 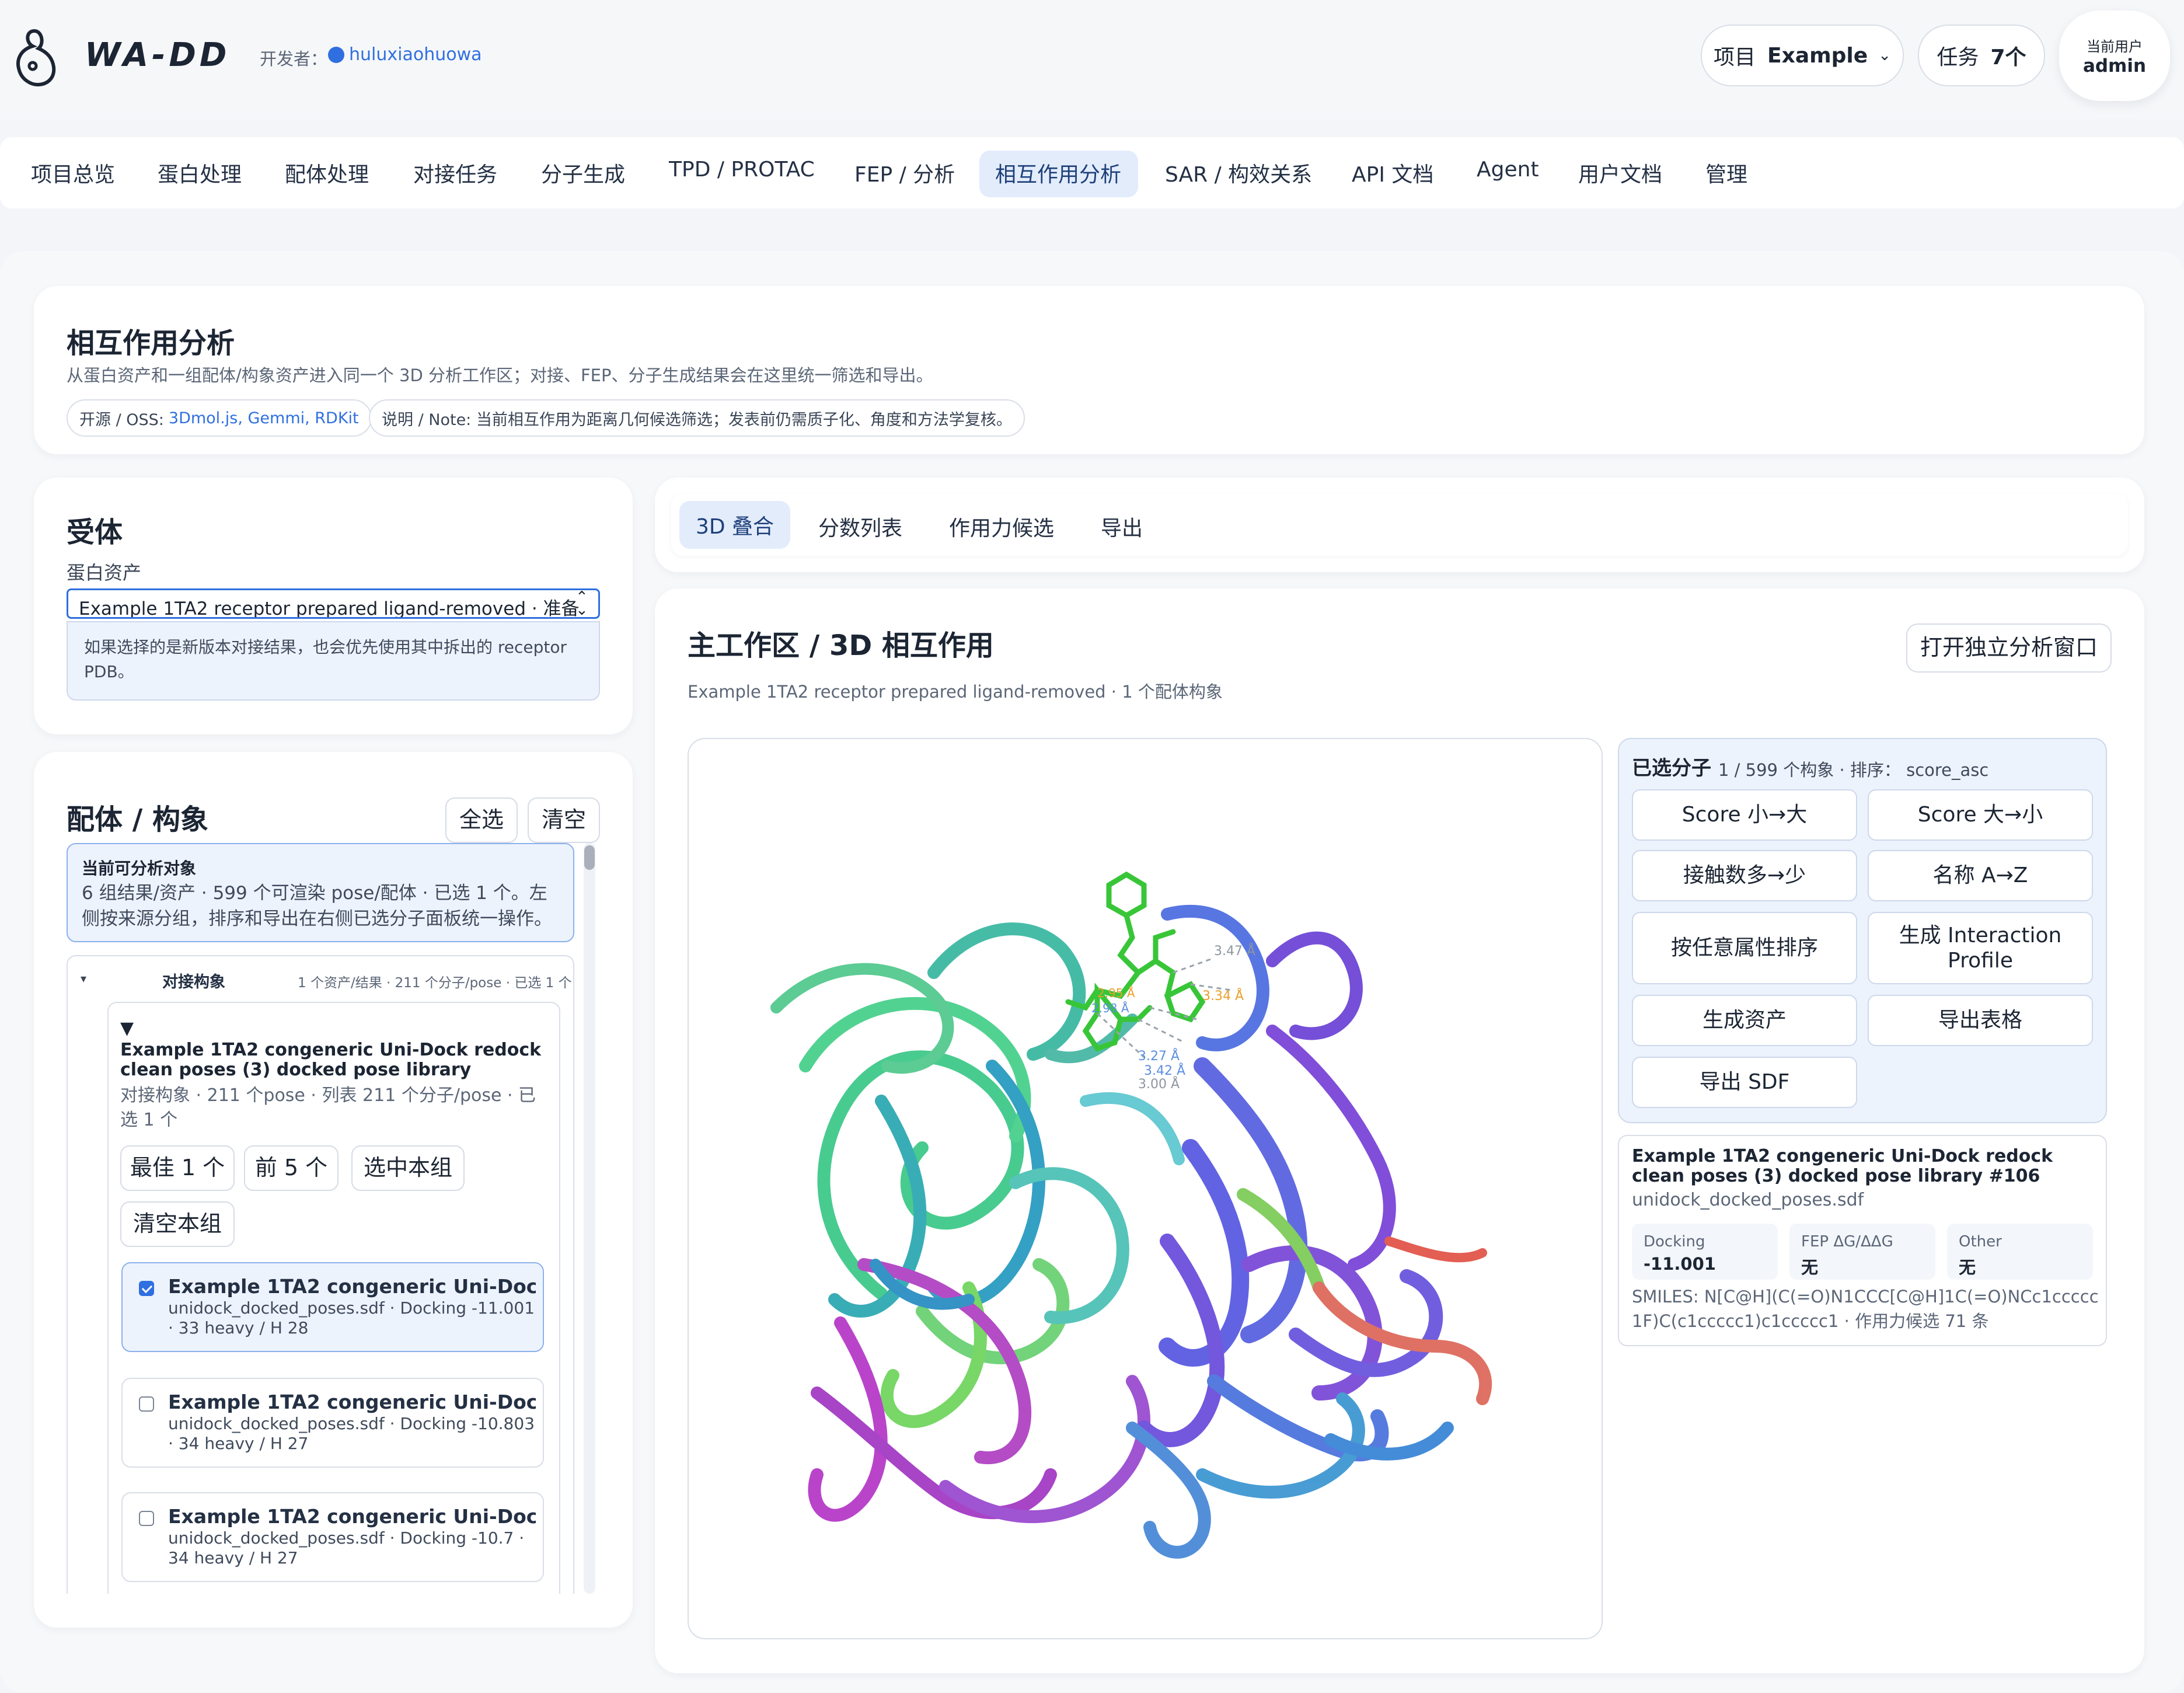 What do you see at coordinates (481, 820) in the screenshot?
I see `select-all-button: 全选` at bounding box center [481, 820].